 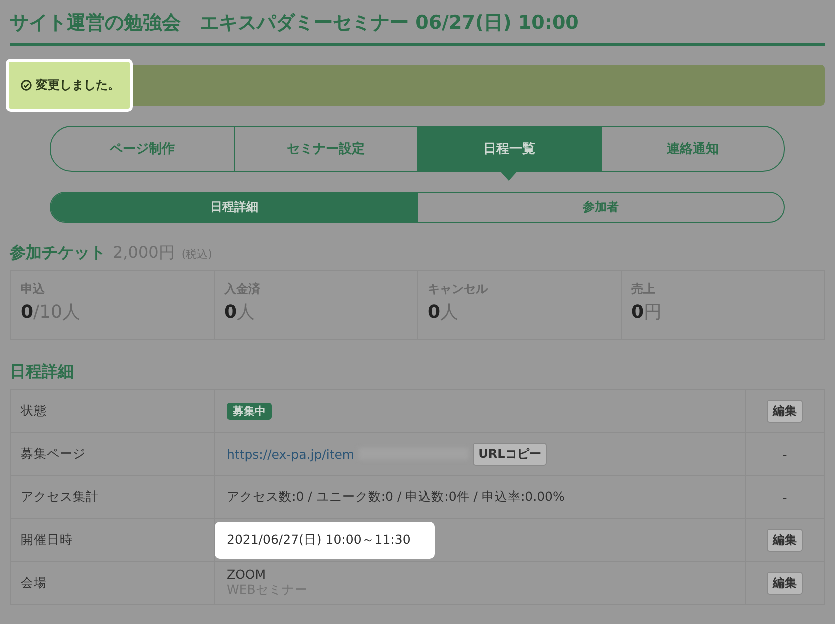 What do you see at coordinates (78, 85) in the screenshot?
I see `message-text: 変更しました。` at bounding box center [78, 85].